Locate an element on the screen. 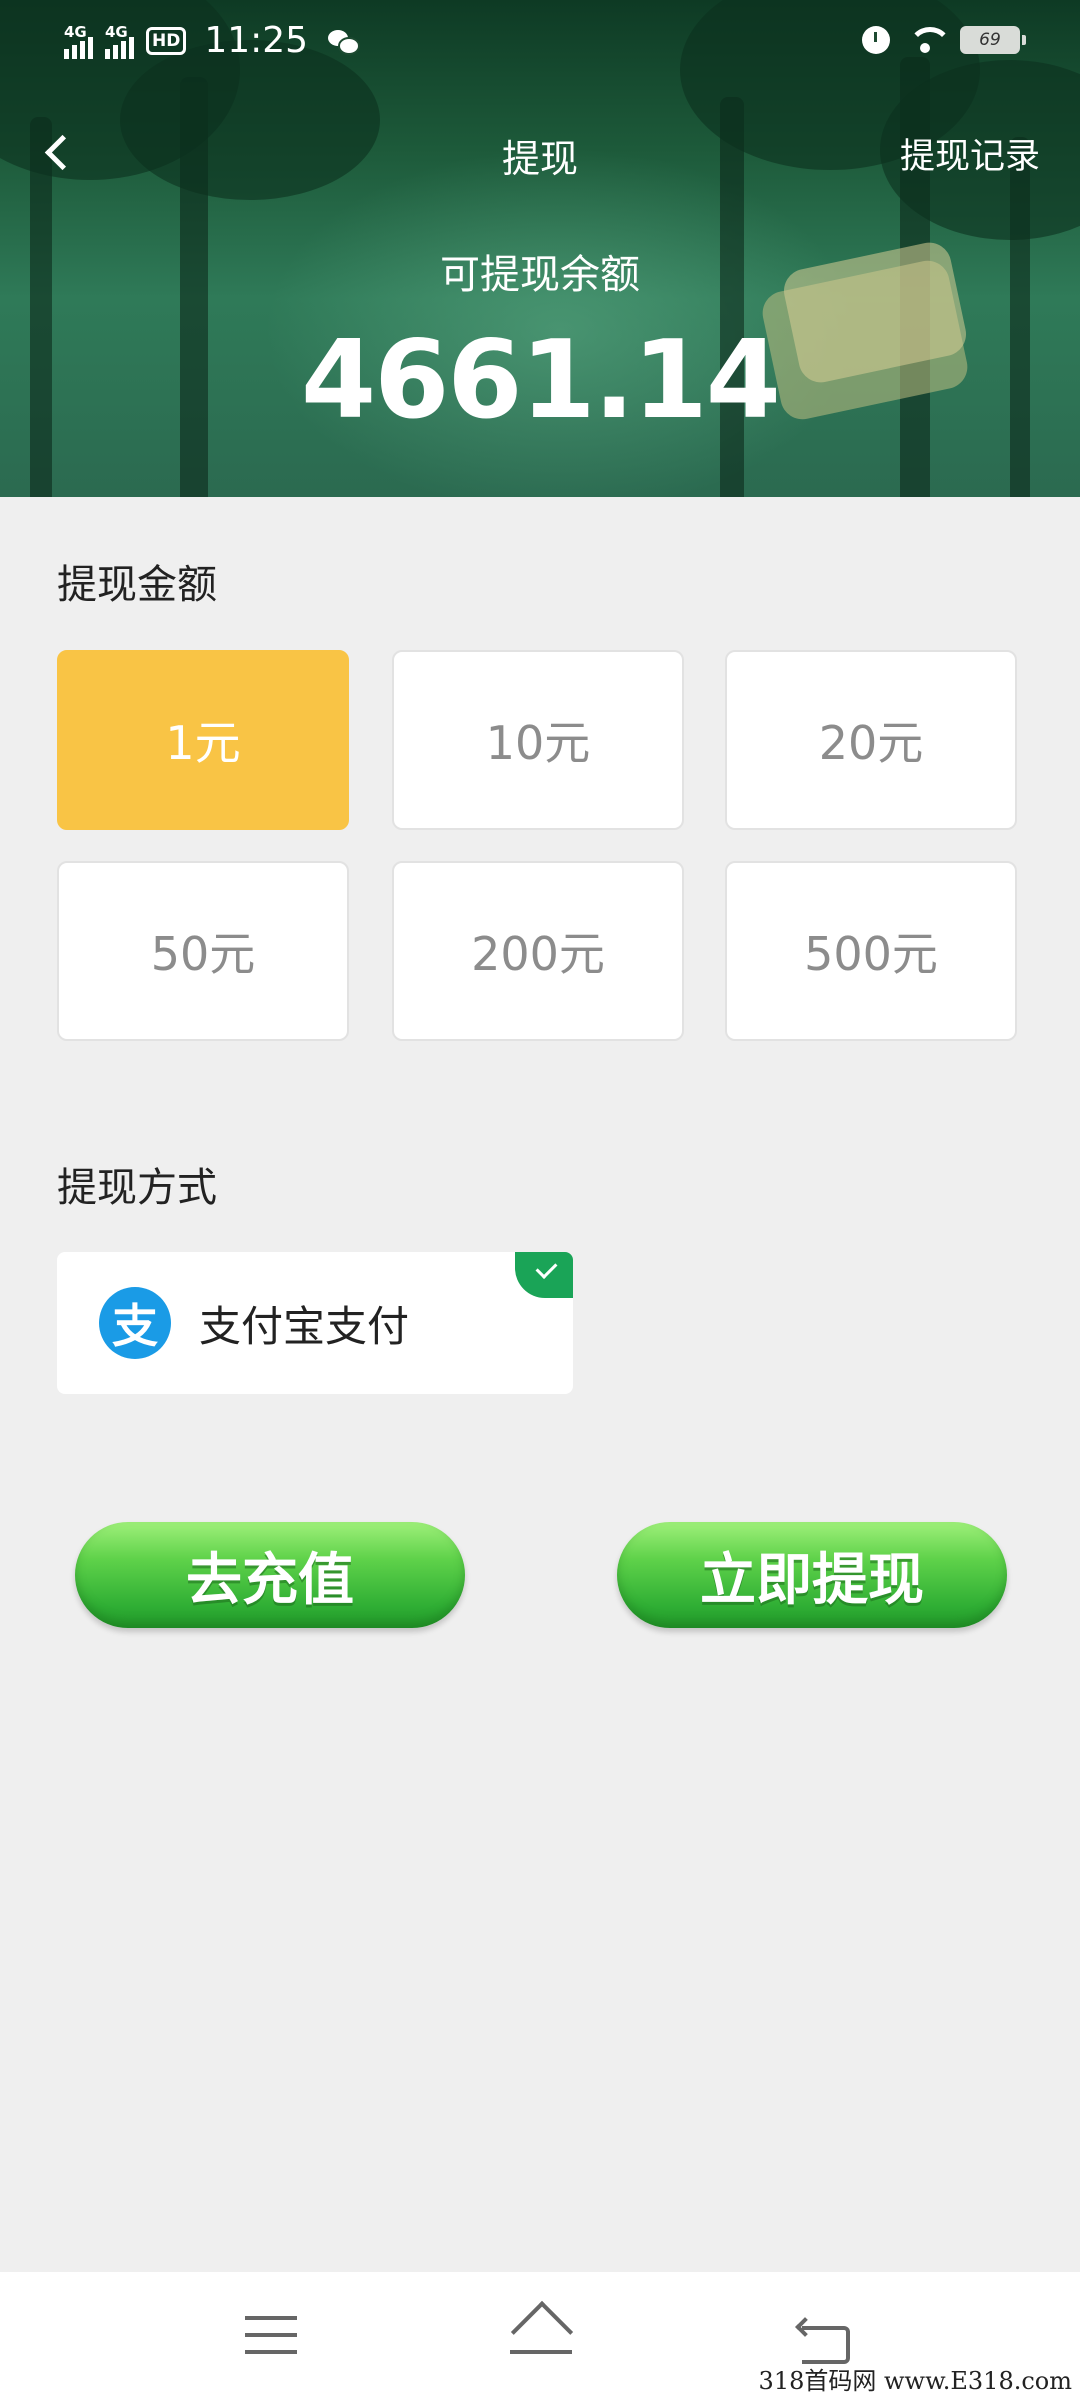 The image size is (1080, 2400). check-icon is located at coordinates (544, 1275).